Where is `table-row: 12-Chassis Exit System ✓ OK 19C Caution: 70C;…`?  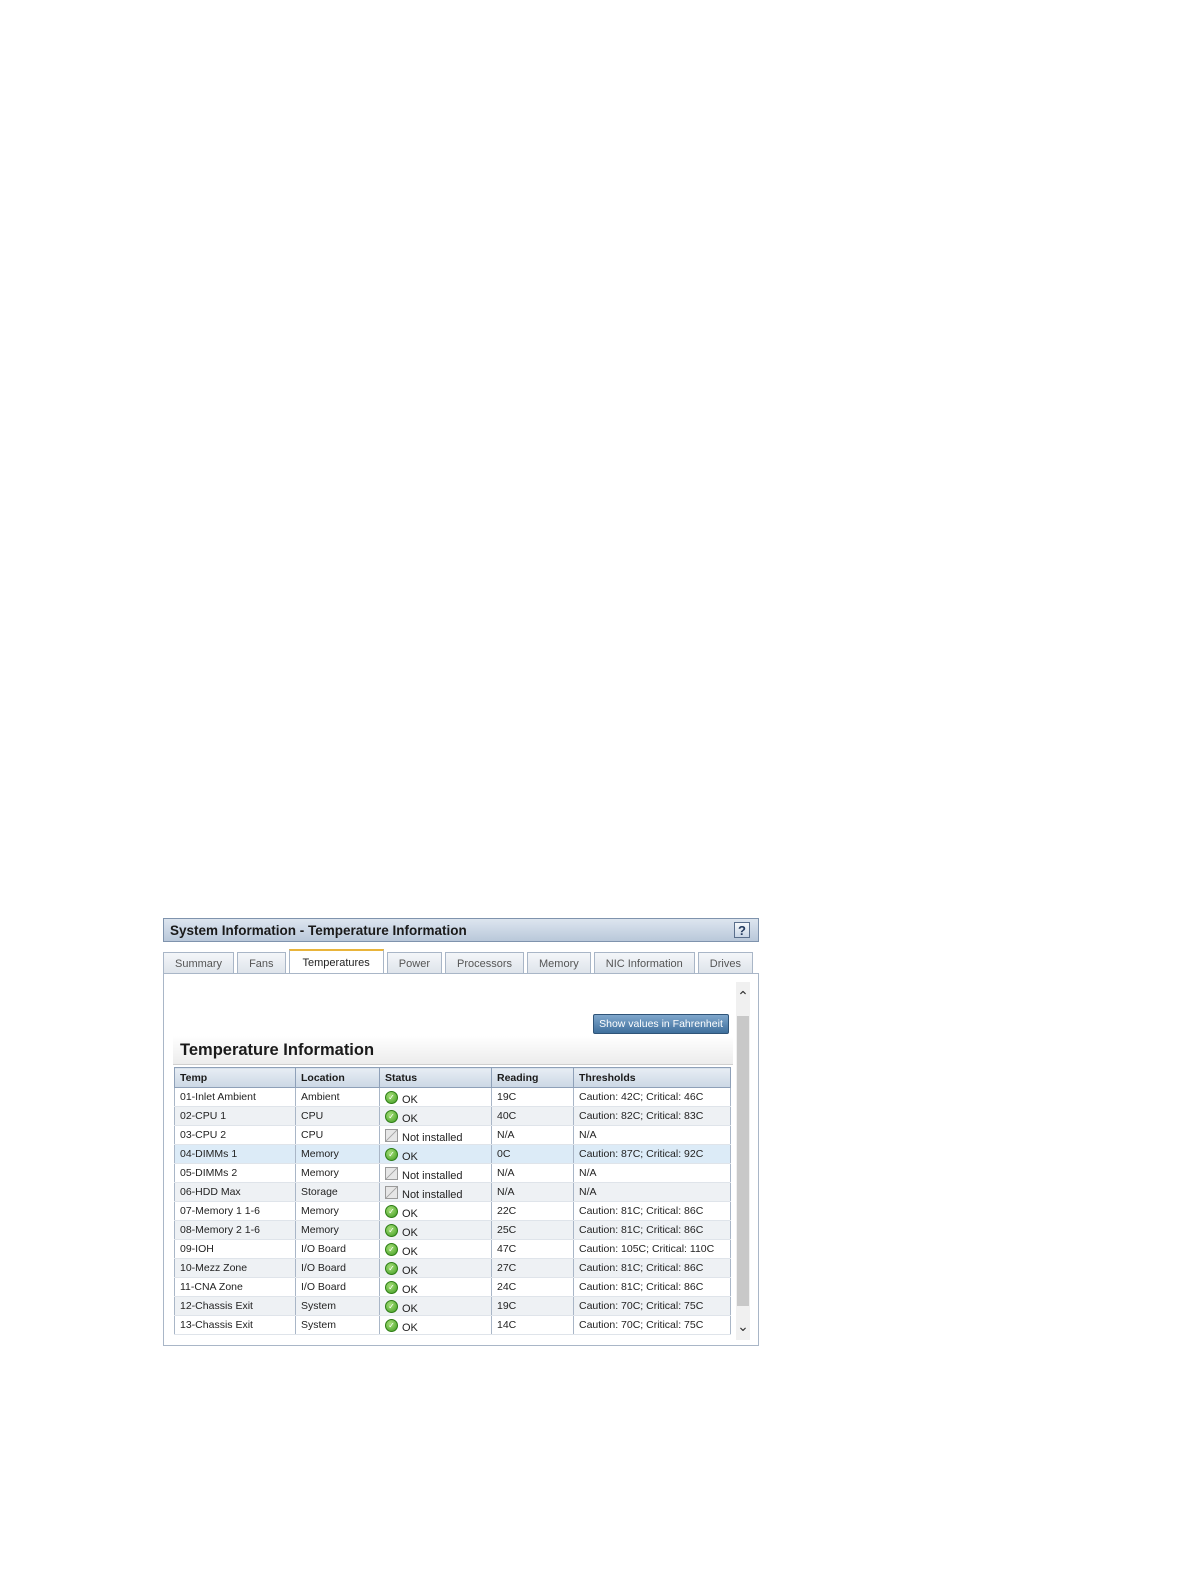 table-row: 12-Chassis Exit System ✓ OK 19C Caution: 70C;… is located at coordinates (452, 1306).